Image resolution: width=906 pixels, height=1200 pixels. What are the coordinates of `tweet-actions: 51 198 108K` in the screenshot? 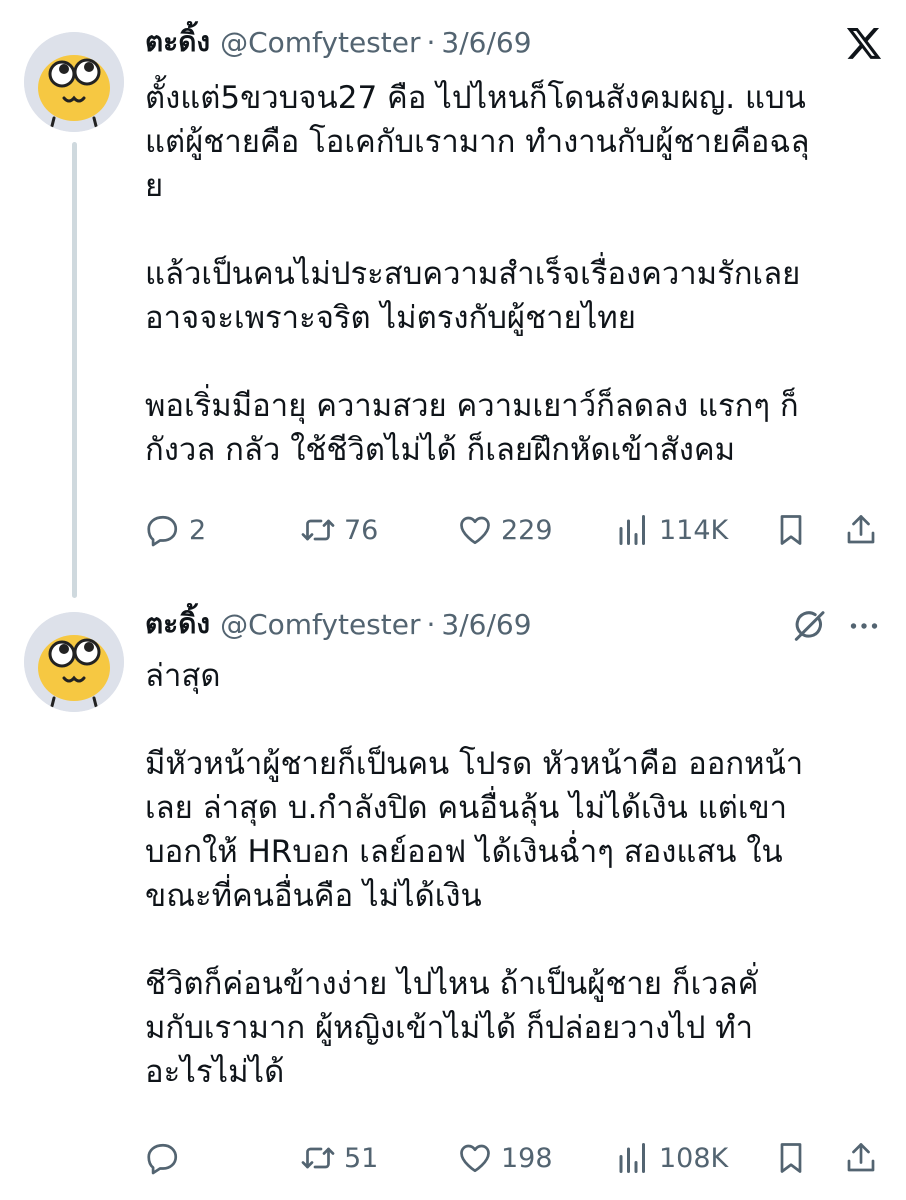 It's located at (515, 1158).